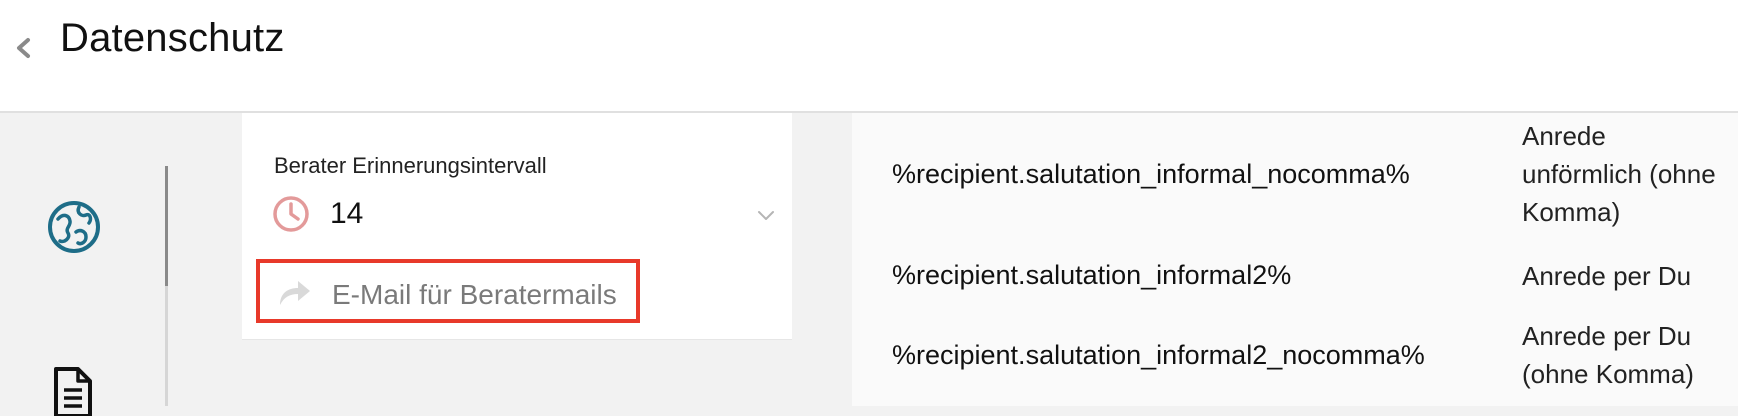 The height and width of the screenshot is (416, 1738). Describe the element at coordinates (1607, 276) in the screenshot. I see `table-row-description: Anrede per Du` at that location.